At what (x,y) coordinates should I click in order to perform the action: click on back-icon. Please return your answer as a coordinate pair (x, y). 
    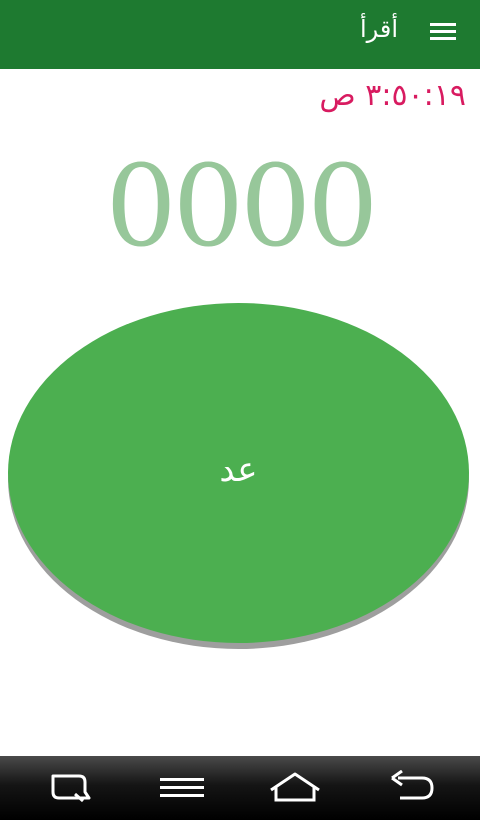
    Looking at the image, I should click on (408, 788).